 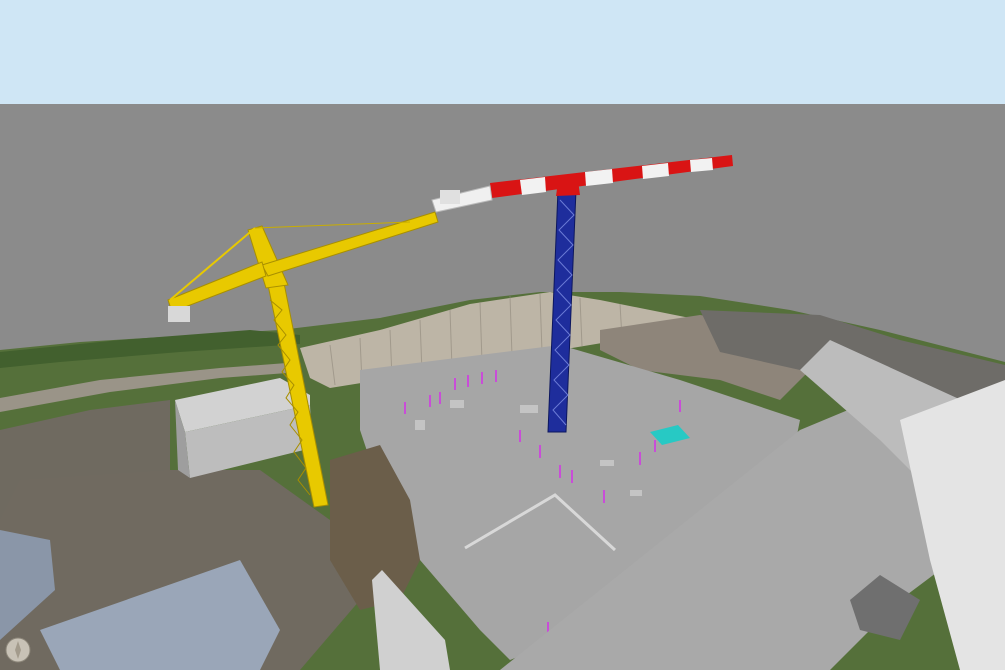 What do you see at coordinates (450, 197) in the screenshot?
I see `crane-flat-top-counterweight` at bounding box center [450, 197].